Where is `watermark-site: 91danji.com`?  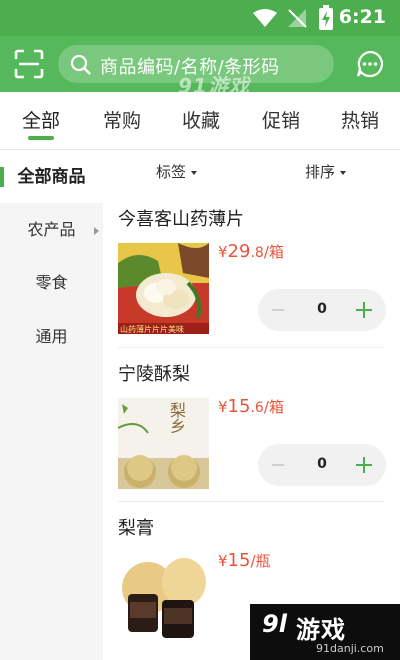 watermark-site: 91danji.com is located at coordinates (350, 648).